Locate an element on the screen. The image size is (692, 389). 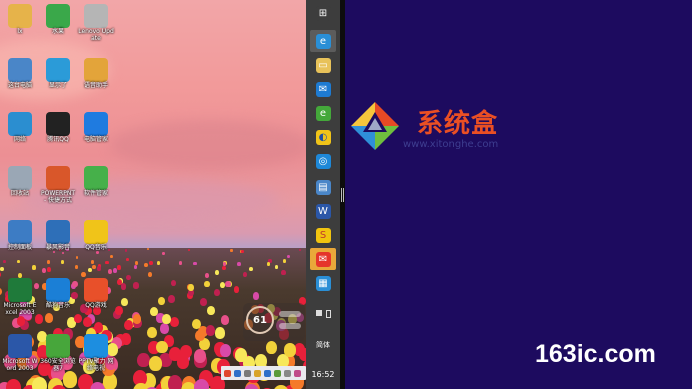
weather-value: 61 is located at coordinates (260, 320).